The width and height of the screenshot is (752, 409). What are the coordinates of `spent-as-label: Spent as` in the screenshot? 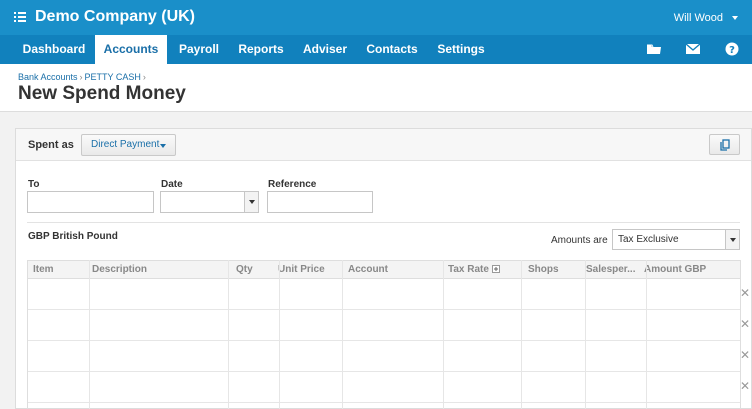 It's located at (51, 145).